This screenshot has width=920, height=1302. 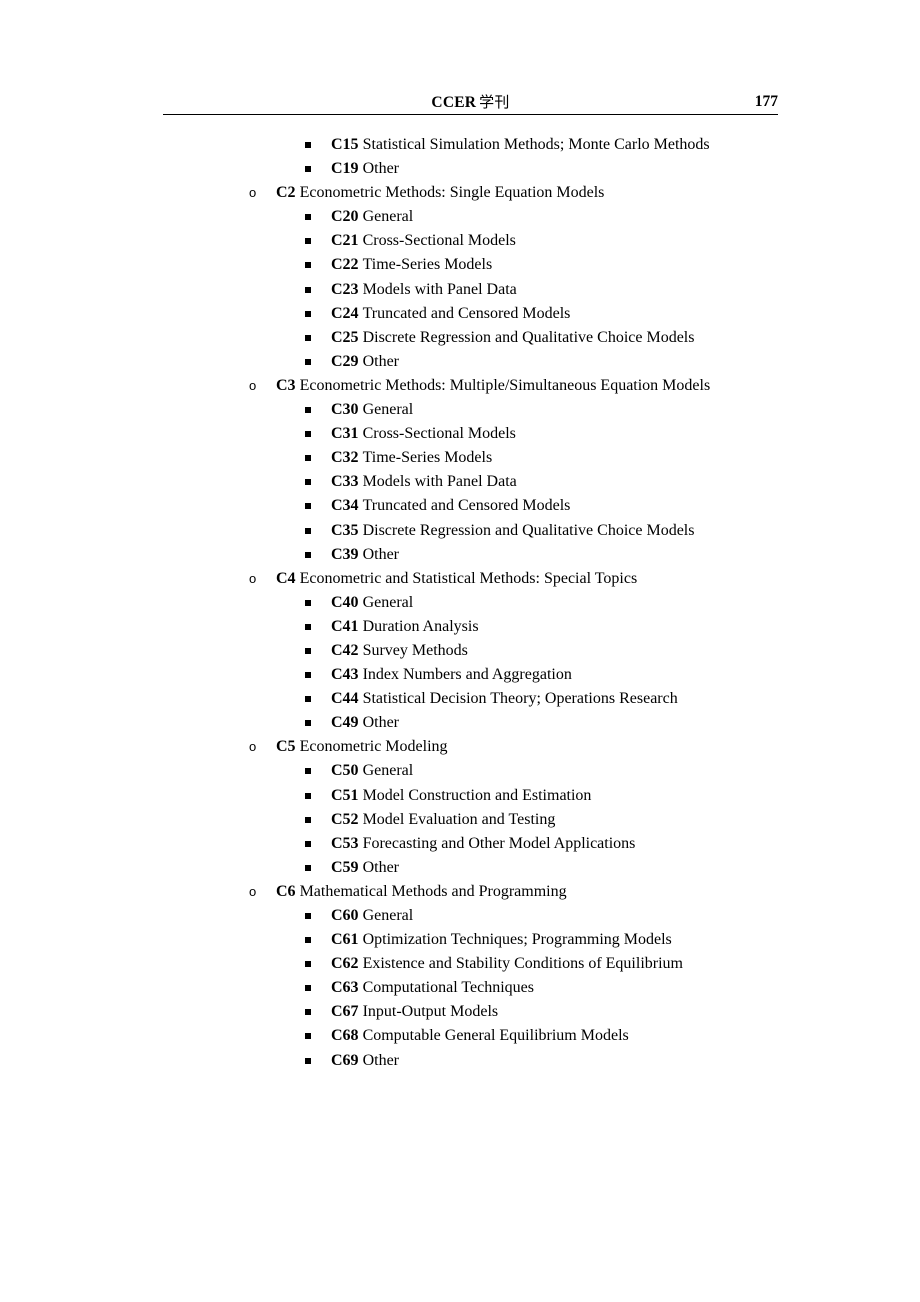 What do you see at coordinates (345, 530) in the screenshot?
I see `jel-code: C35` at bounding box center [345, 530].